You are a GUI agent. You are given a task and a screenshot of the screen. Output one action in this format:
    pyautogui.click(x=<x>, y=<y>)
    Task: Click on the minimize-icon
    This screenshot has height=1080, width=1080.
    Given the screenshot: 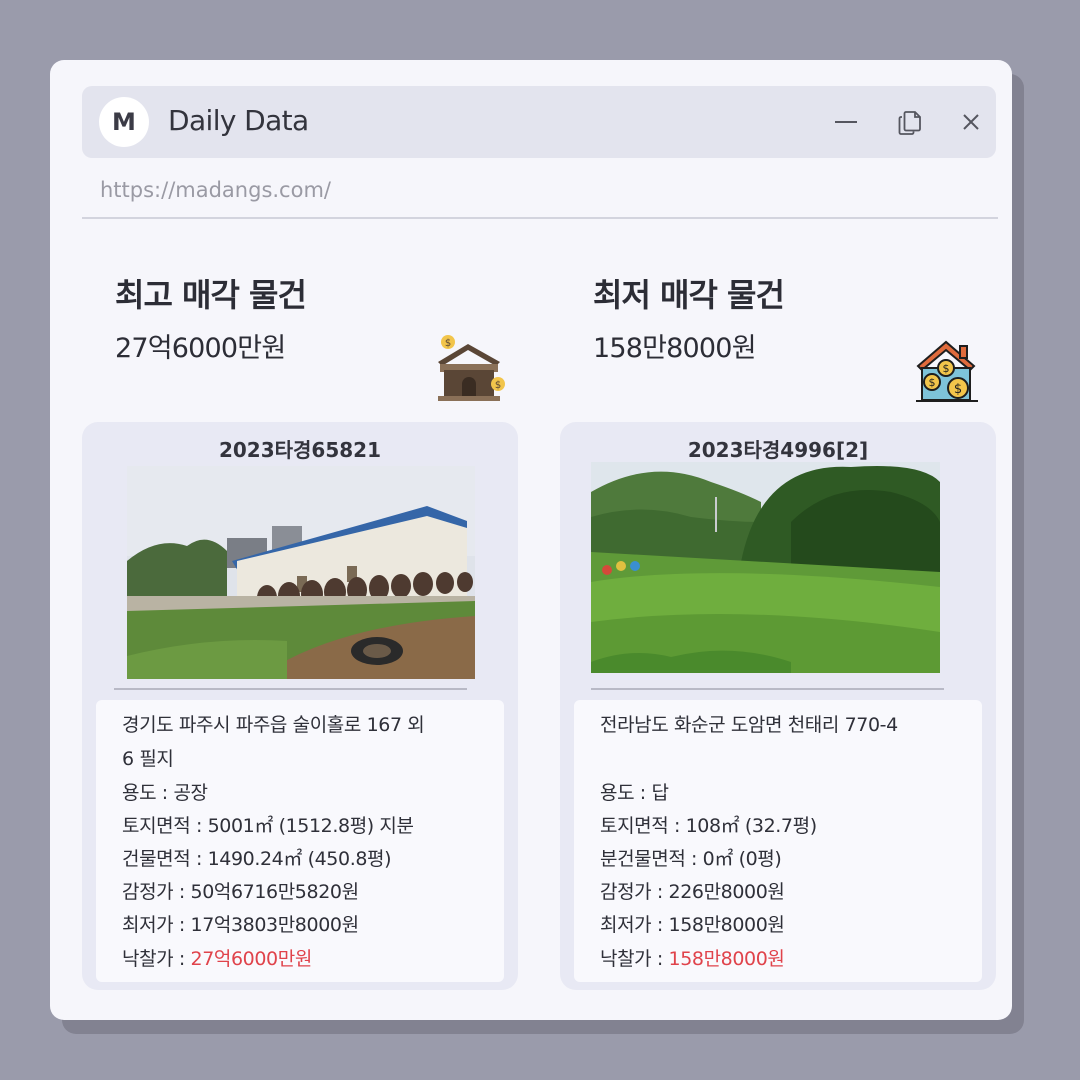 What is the action you would take?
    pyautogui.click(x=846, y=122)
    